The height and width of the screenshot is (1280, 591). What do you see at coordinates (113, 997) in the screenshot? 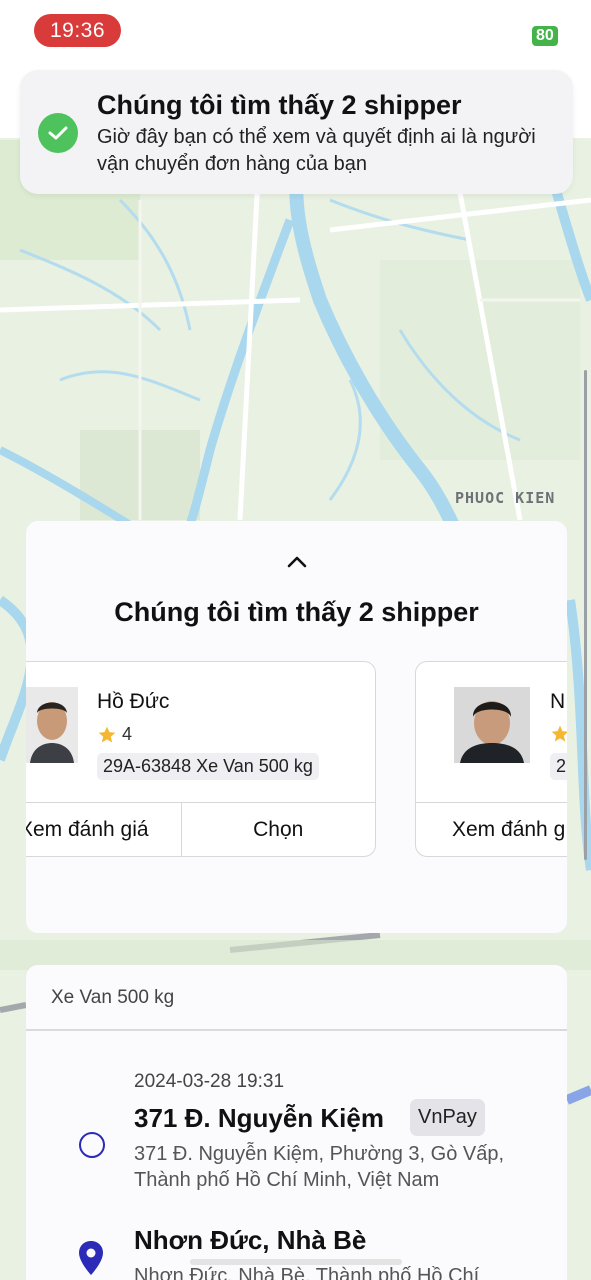
I see `vehicle-type: Xe Van 500 kg` at bounding box center [113, 997].